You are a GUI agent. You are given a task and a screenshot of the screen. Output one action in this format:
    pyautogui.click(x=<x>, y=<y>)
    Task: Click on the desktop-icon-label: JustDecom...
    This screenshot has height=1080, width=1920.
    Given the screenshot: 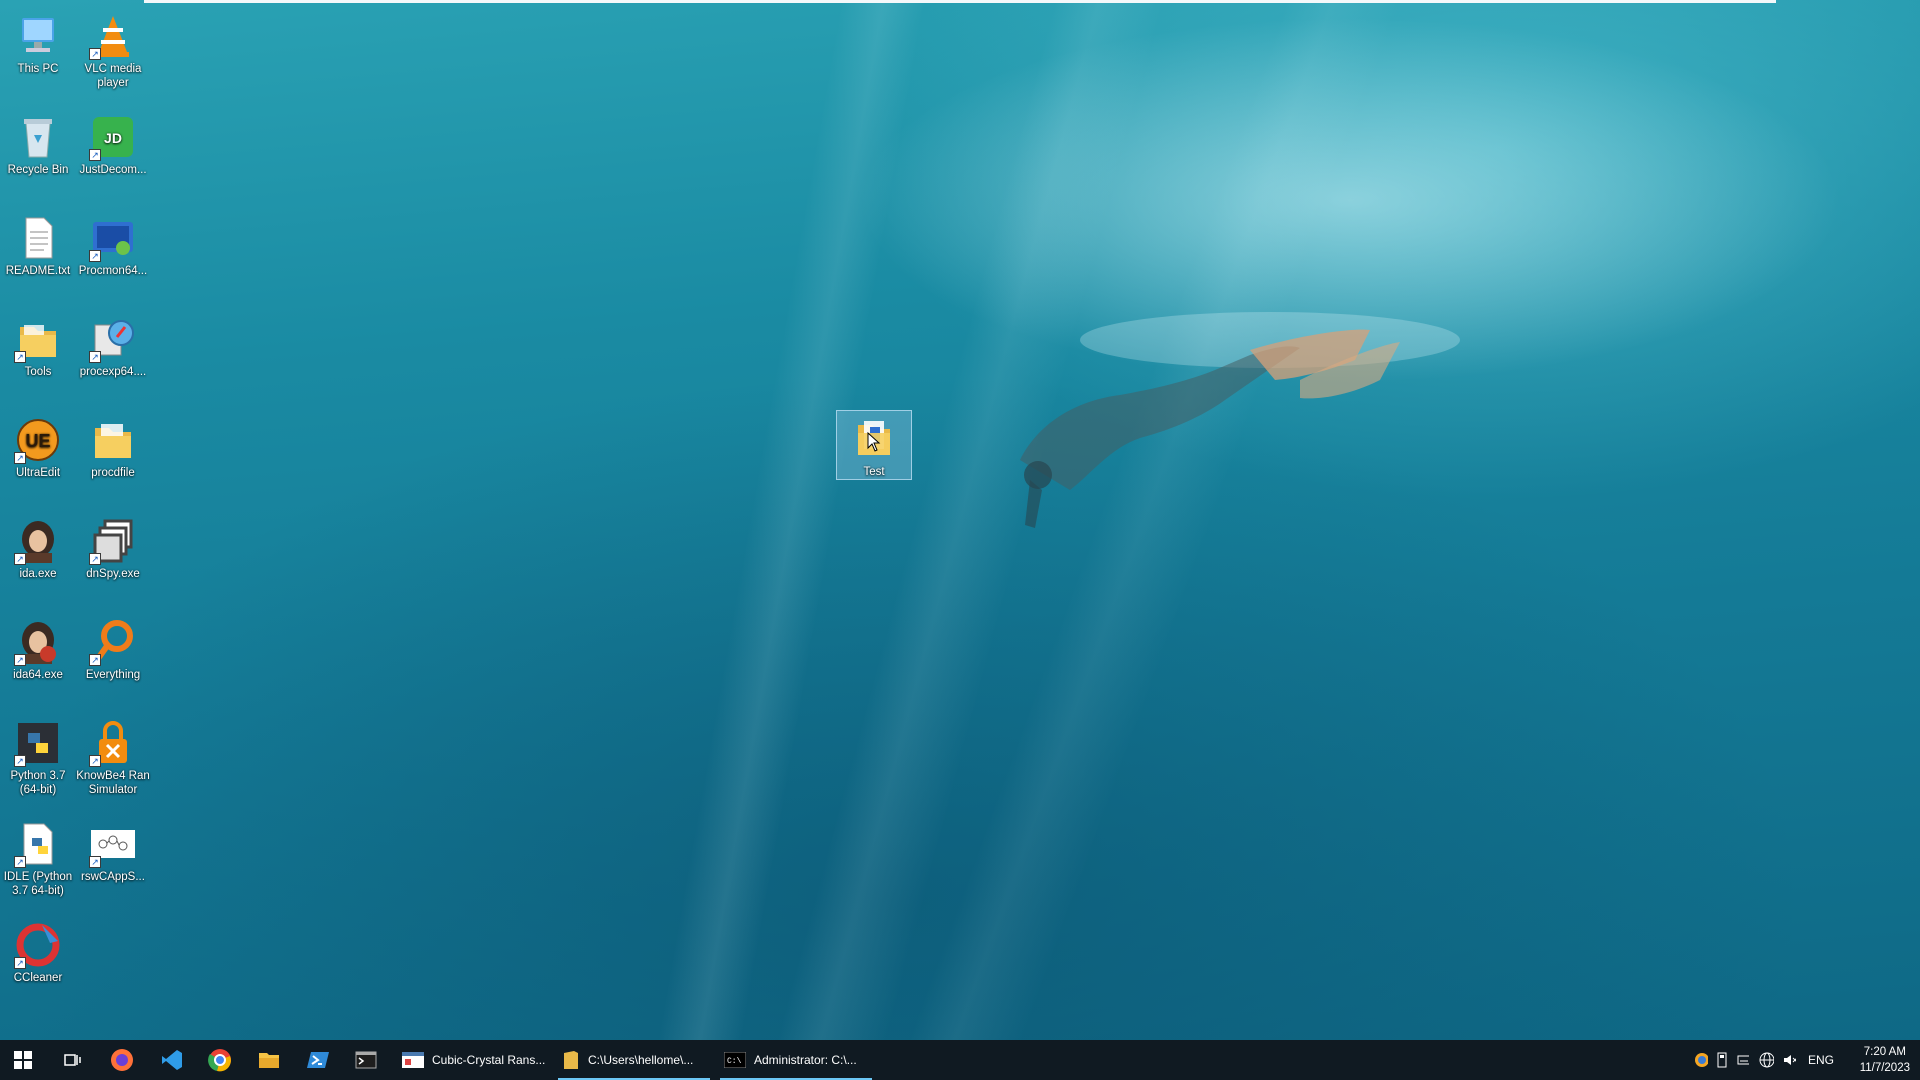 What is the action you would take?
    pyautogui.click(x=113, y=170)
    